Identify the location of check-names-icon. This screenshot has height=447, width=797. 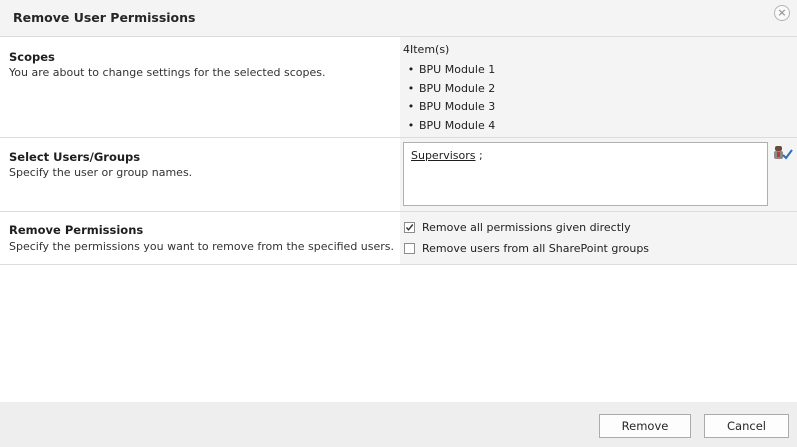
(783, 153).